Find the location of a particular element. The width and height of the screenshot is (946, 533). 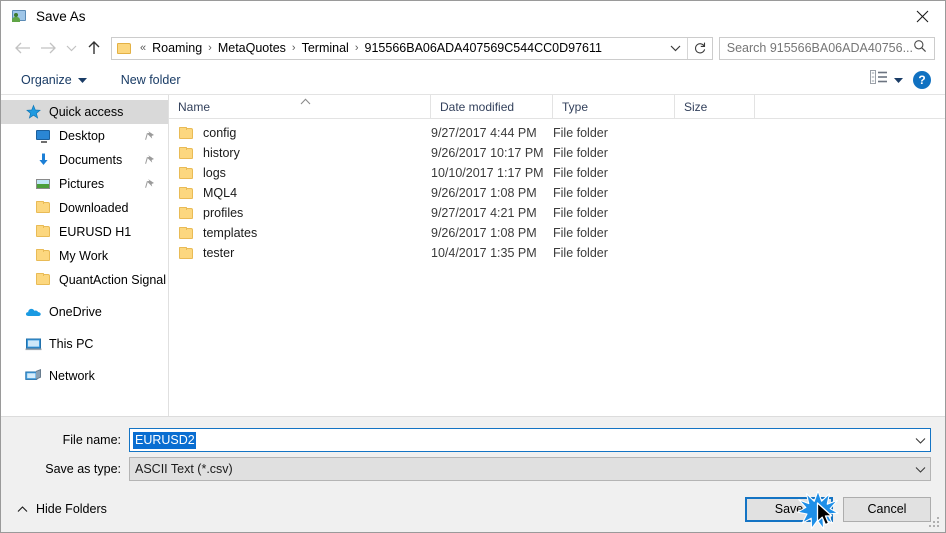

file-date: 9/26/2017 10:17 PM is located at coordinates (487, 153).